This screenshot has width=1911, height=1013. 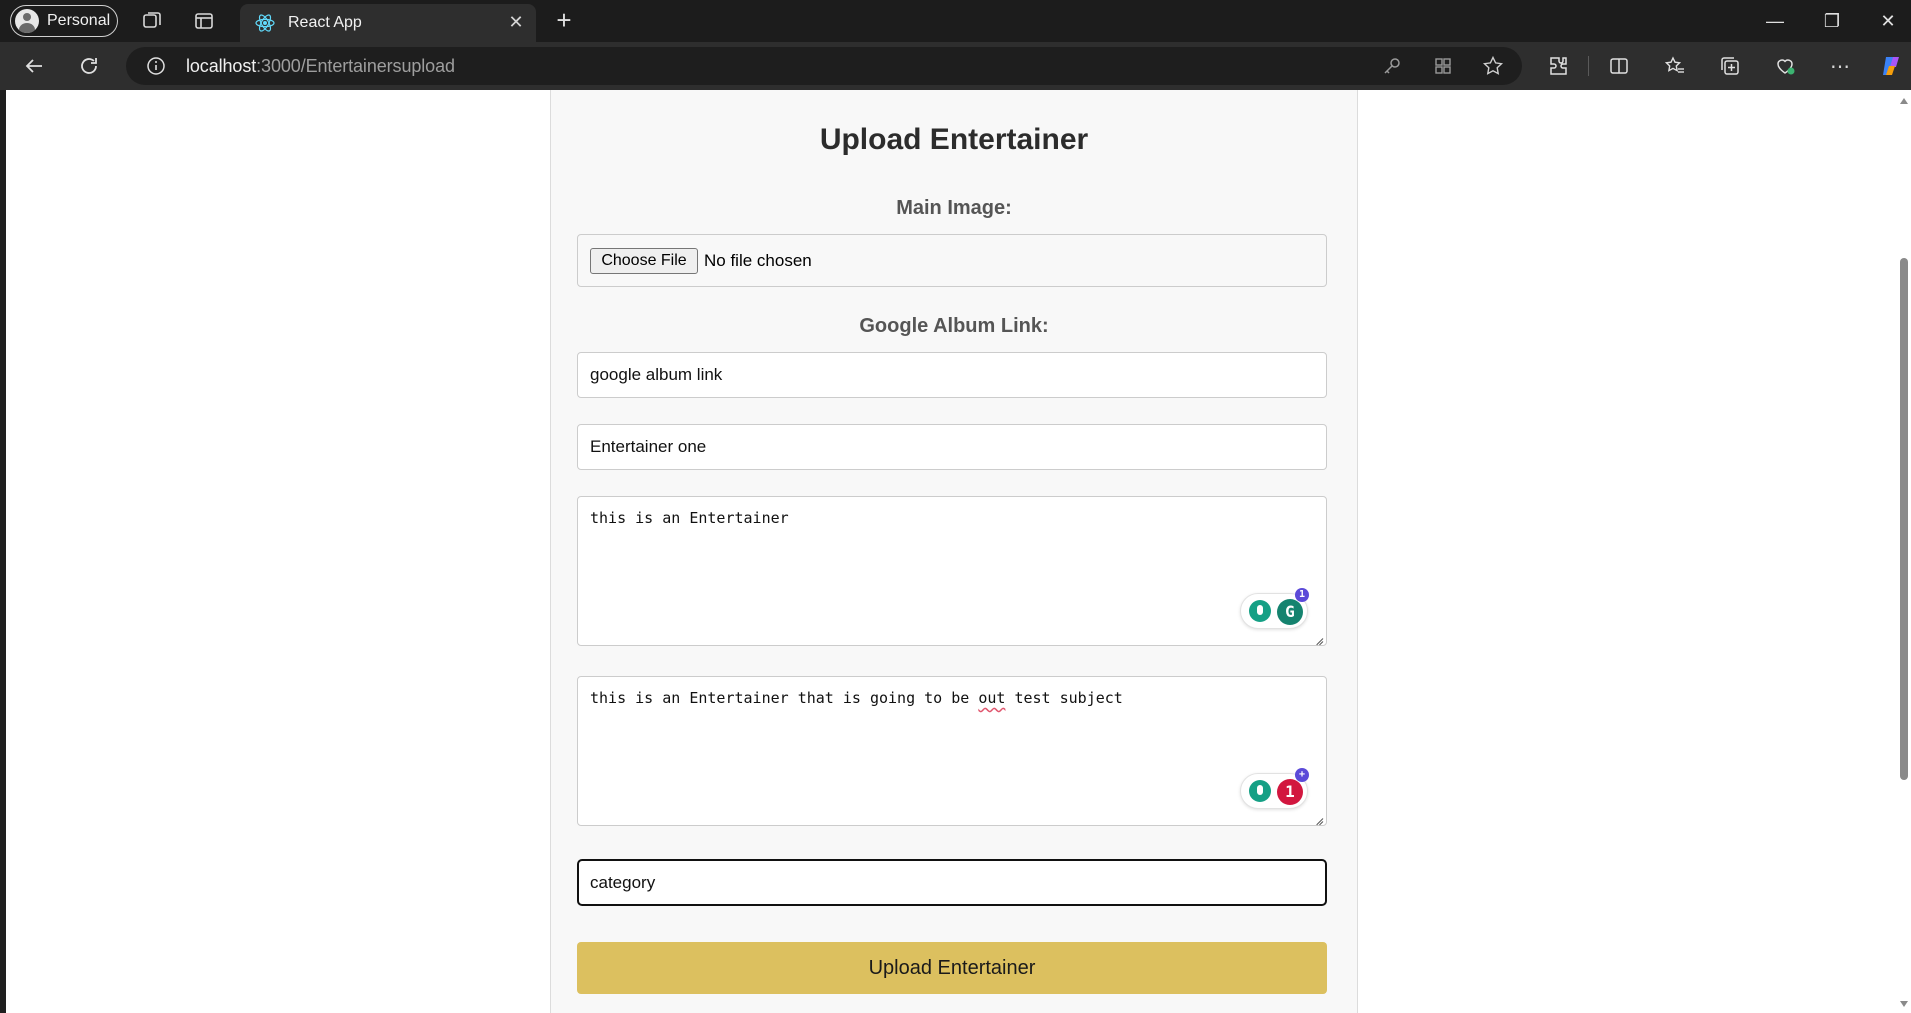 I want to click on scroll-up-arrow-icon, so click(x=1904, y=101).